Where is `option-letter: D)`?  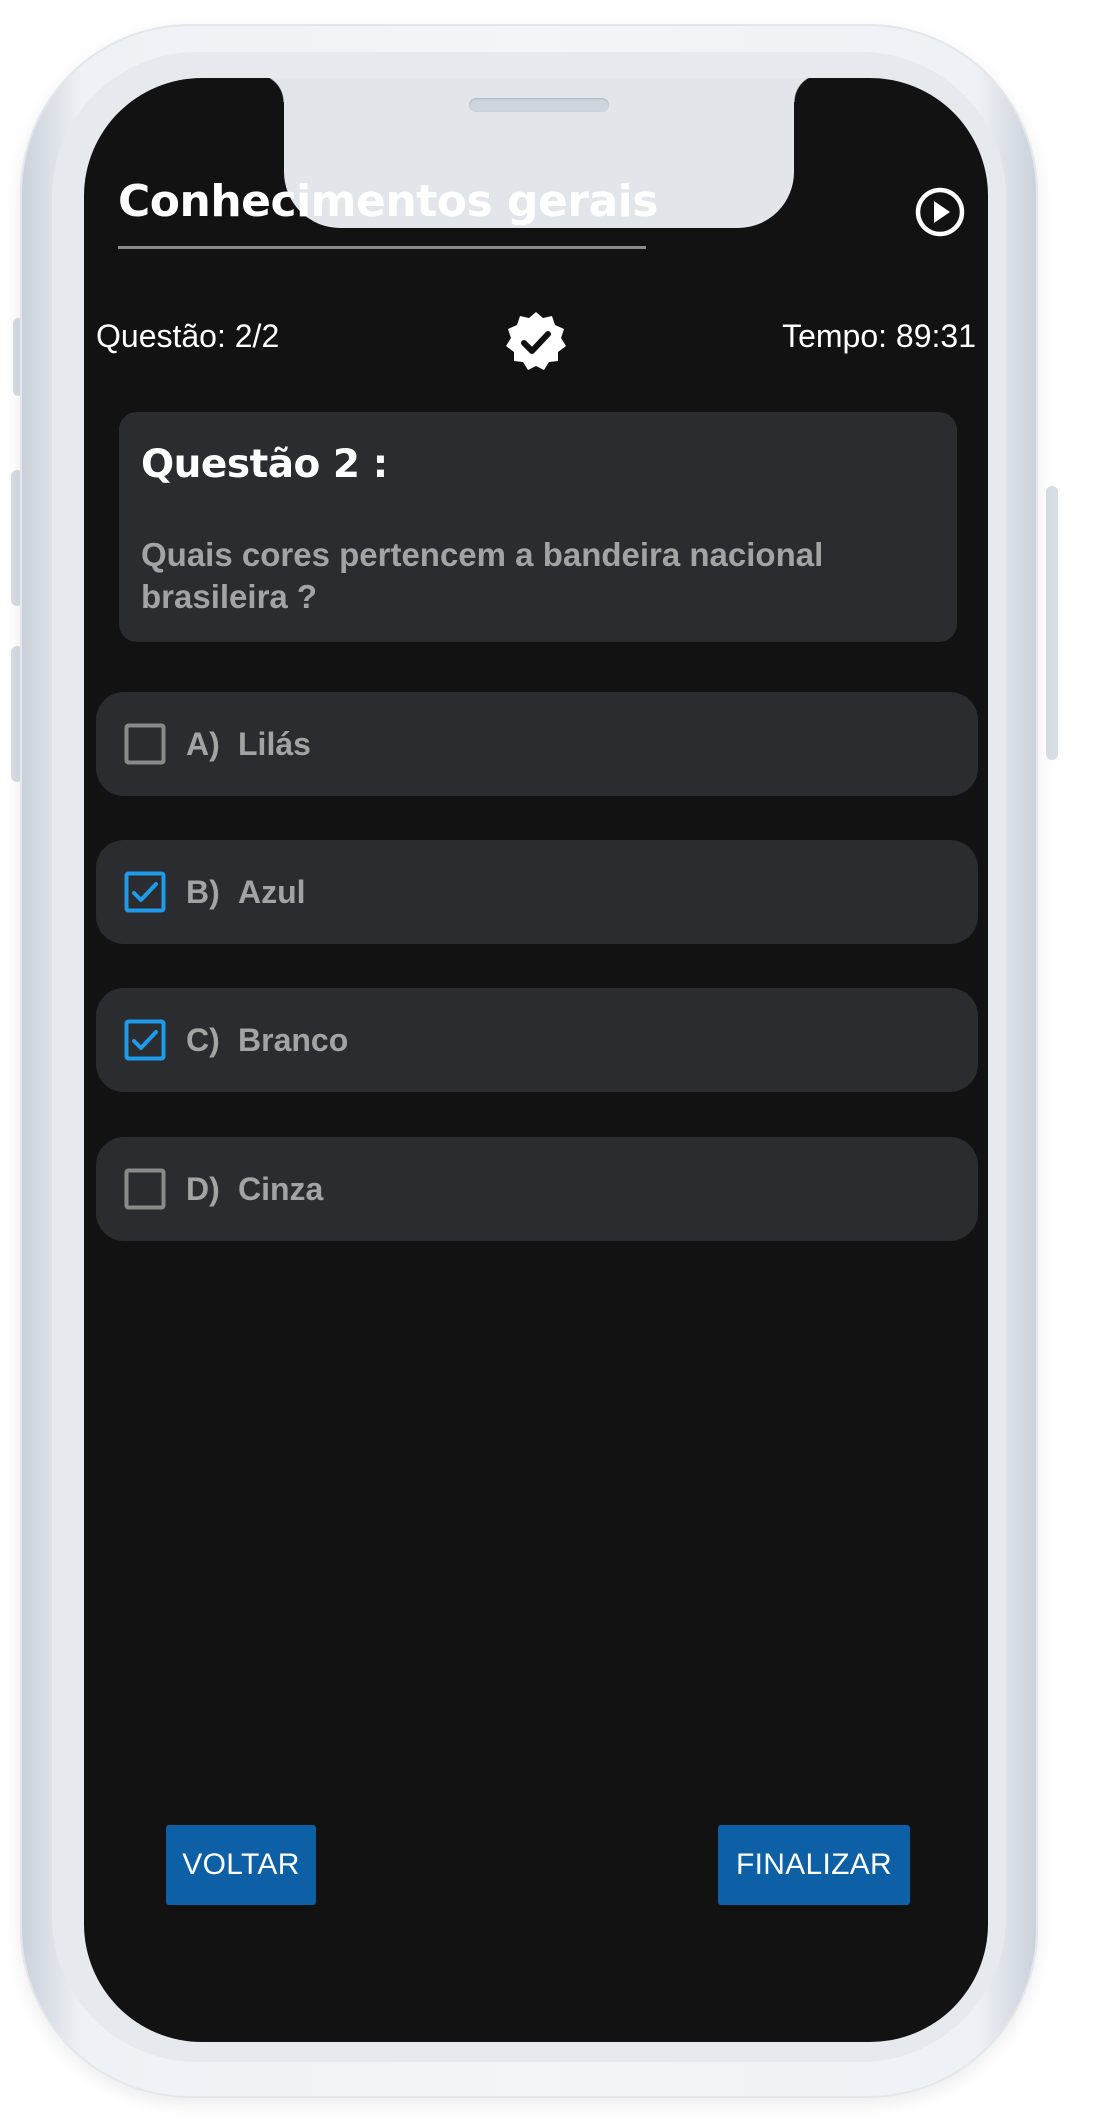 option-letter: D) is located at coordinates (203, 1189).